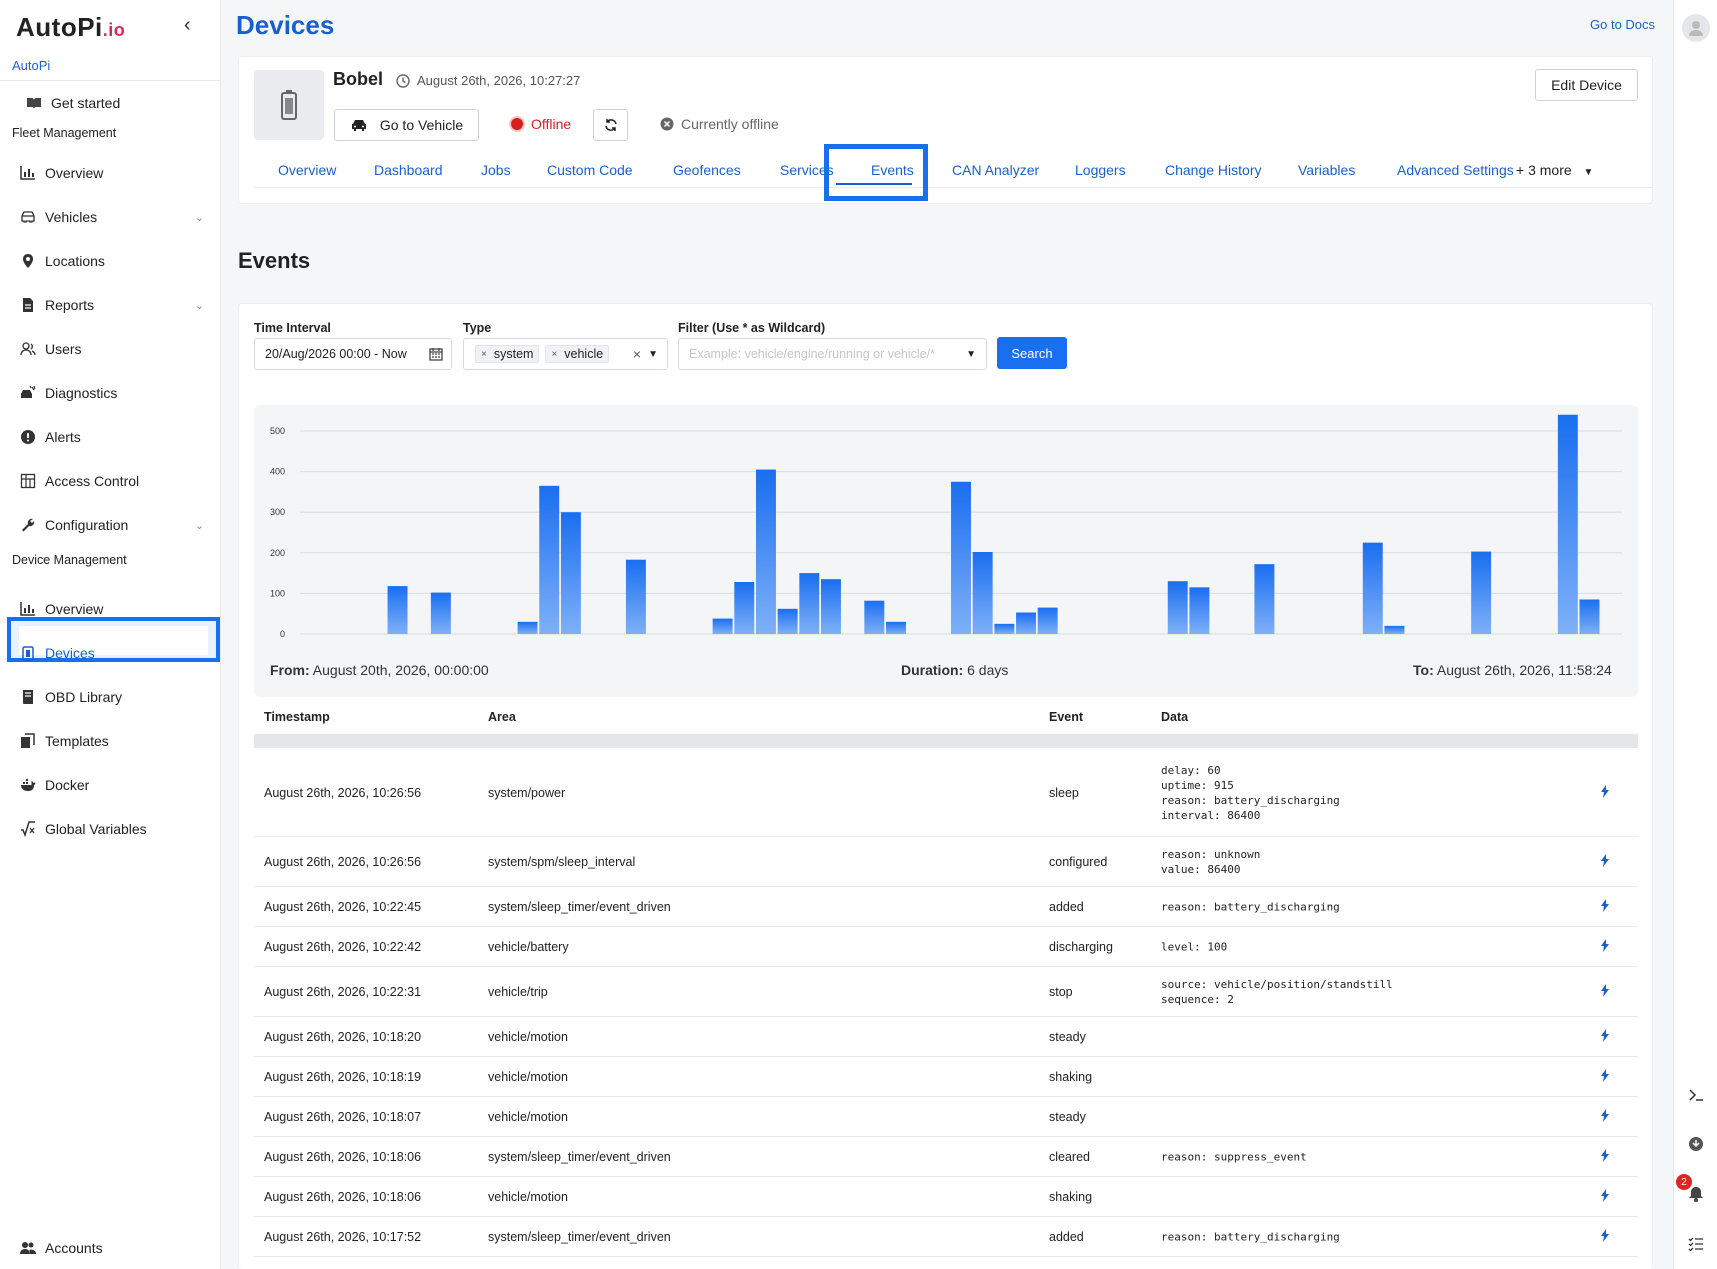 This screenshot has height=1269, width=1717. I want to click on tab-geofences: Geofences, so click(707, 170).